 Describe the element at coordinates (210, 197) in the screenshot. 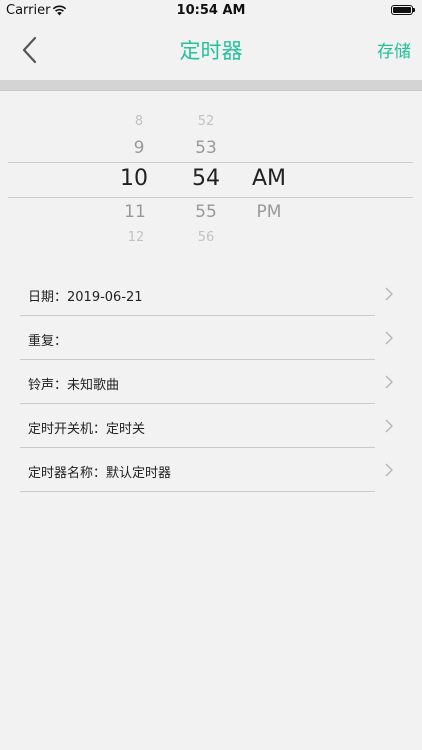

I see `picker-selection-bottom-line` at that location.